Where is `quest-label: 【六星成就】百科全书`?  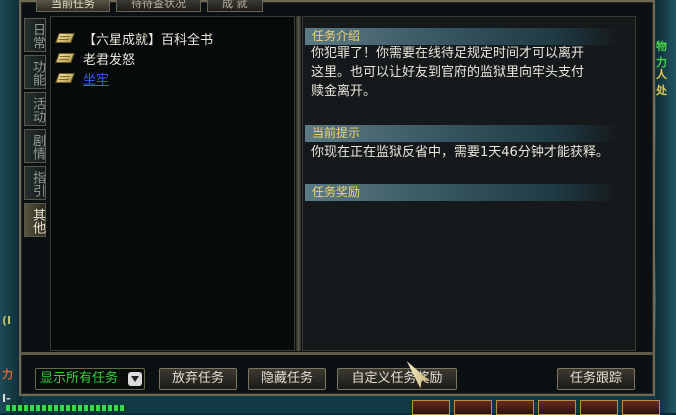 quest-label: 【六星成就】百科全书 is located at coordinates (148, 40).